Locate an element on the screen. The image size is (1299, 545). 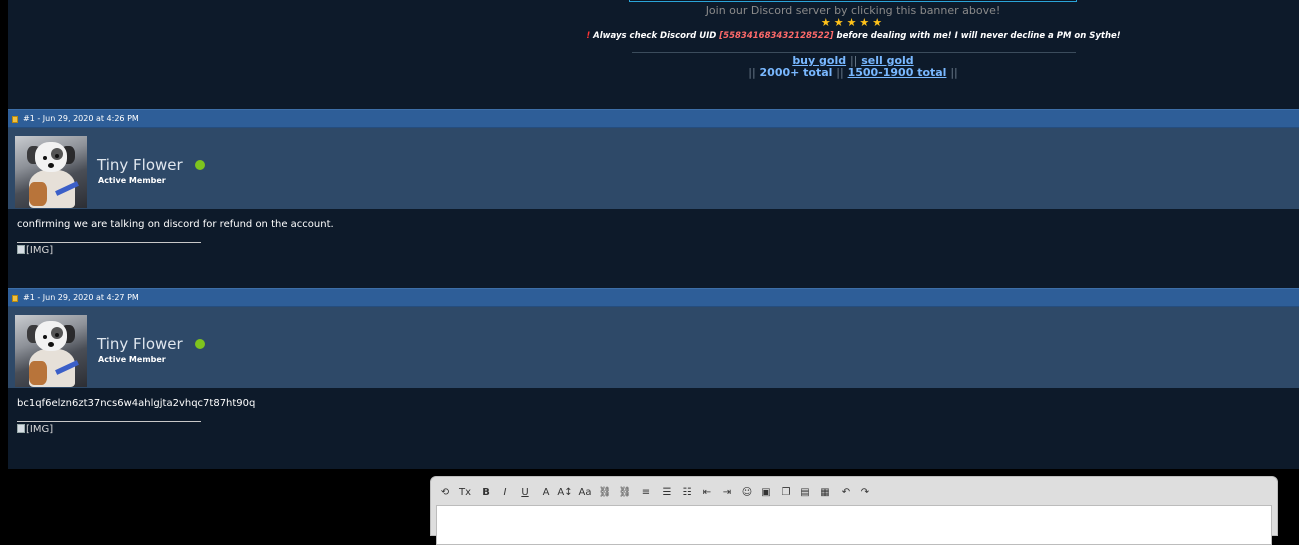
discord-banner is located at coordinates (853, 1).